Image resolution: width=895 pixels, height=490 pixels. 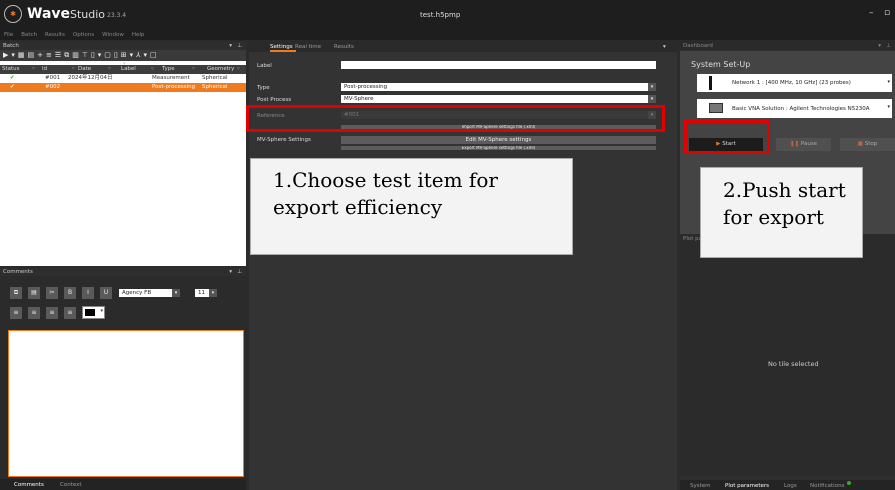 What do you see at coordinates (84, 69) in the screenshot?
I see `column-header-date: Date` at bounding box center [84, 69].